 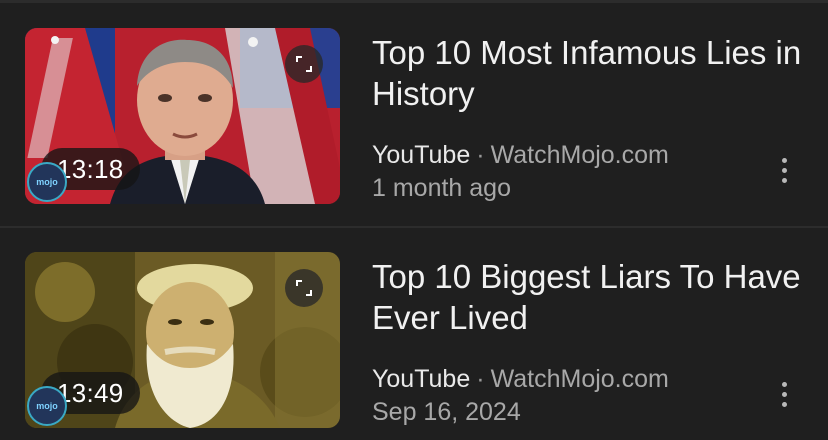 I want to click on video-title: Top 10 Biggest Liars To Have Ever Lived, so click(x=592, y=297).